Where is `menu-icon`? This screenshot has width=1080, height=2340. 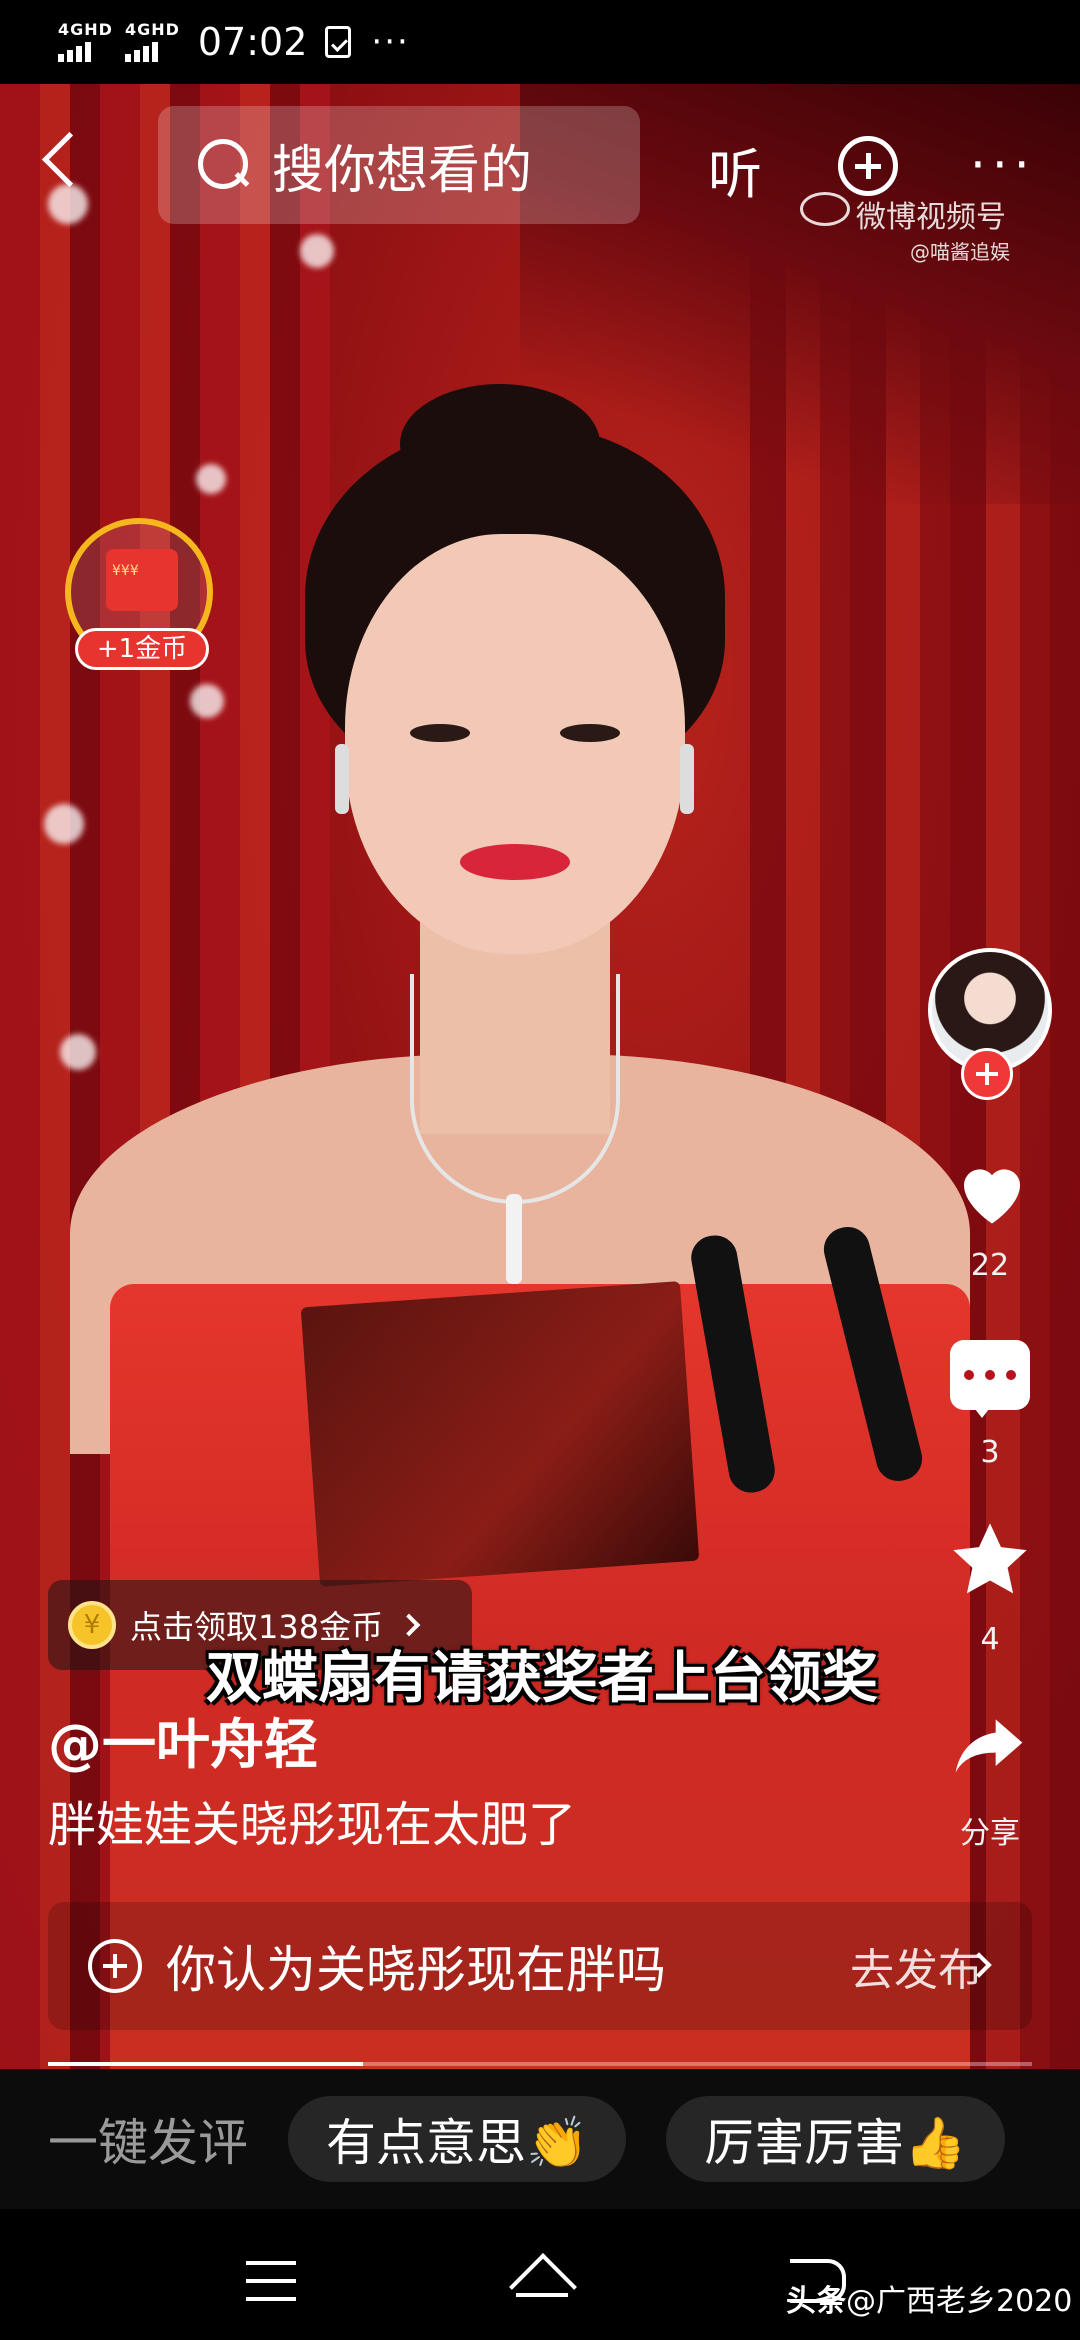
menu-icon is located at coordinates (271, 2281).